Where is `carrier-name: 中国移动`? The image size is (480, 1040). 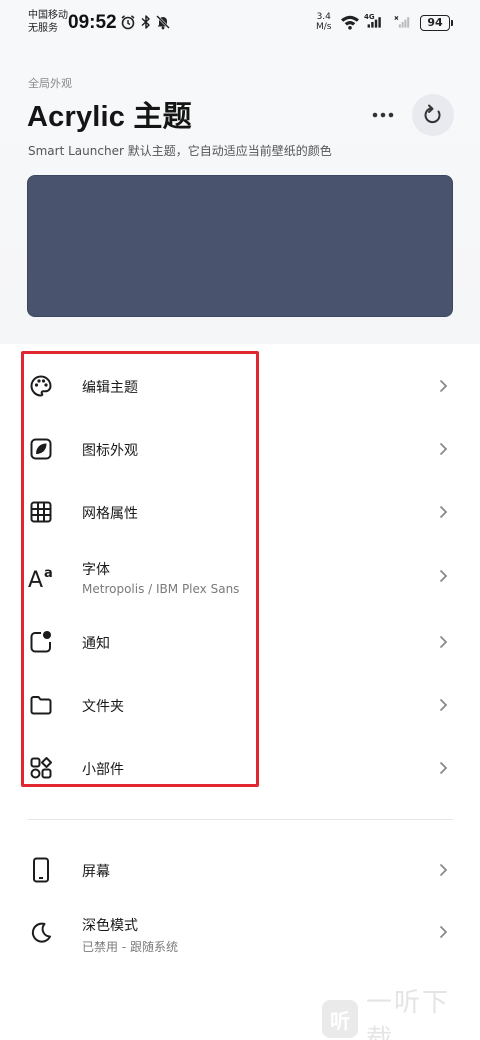 carrier-name: 中国移动 is located at coordinates (48, 15).